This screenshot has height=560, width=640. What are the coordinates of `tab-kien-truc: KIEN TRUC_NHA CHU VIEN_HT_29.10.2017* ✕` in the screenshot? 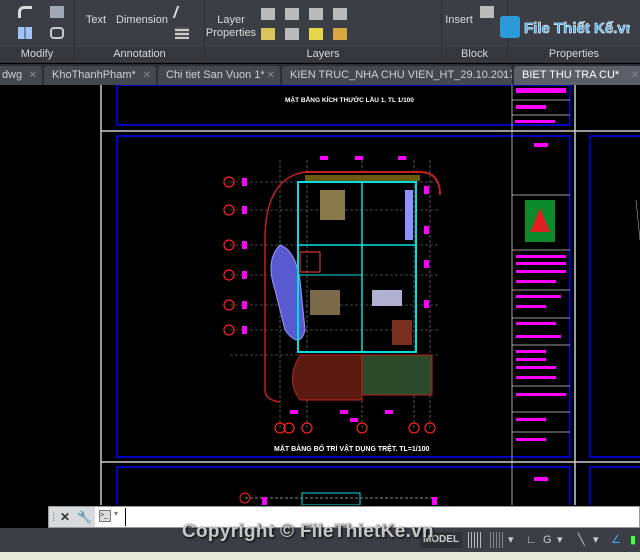 It's located at (397, 75).